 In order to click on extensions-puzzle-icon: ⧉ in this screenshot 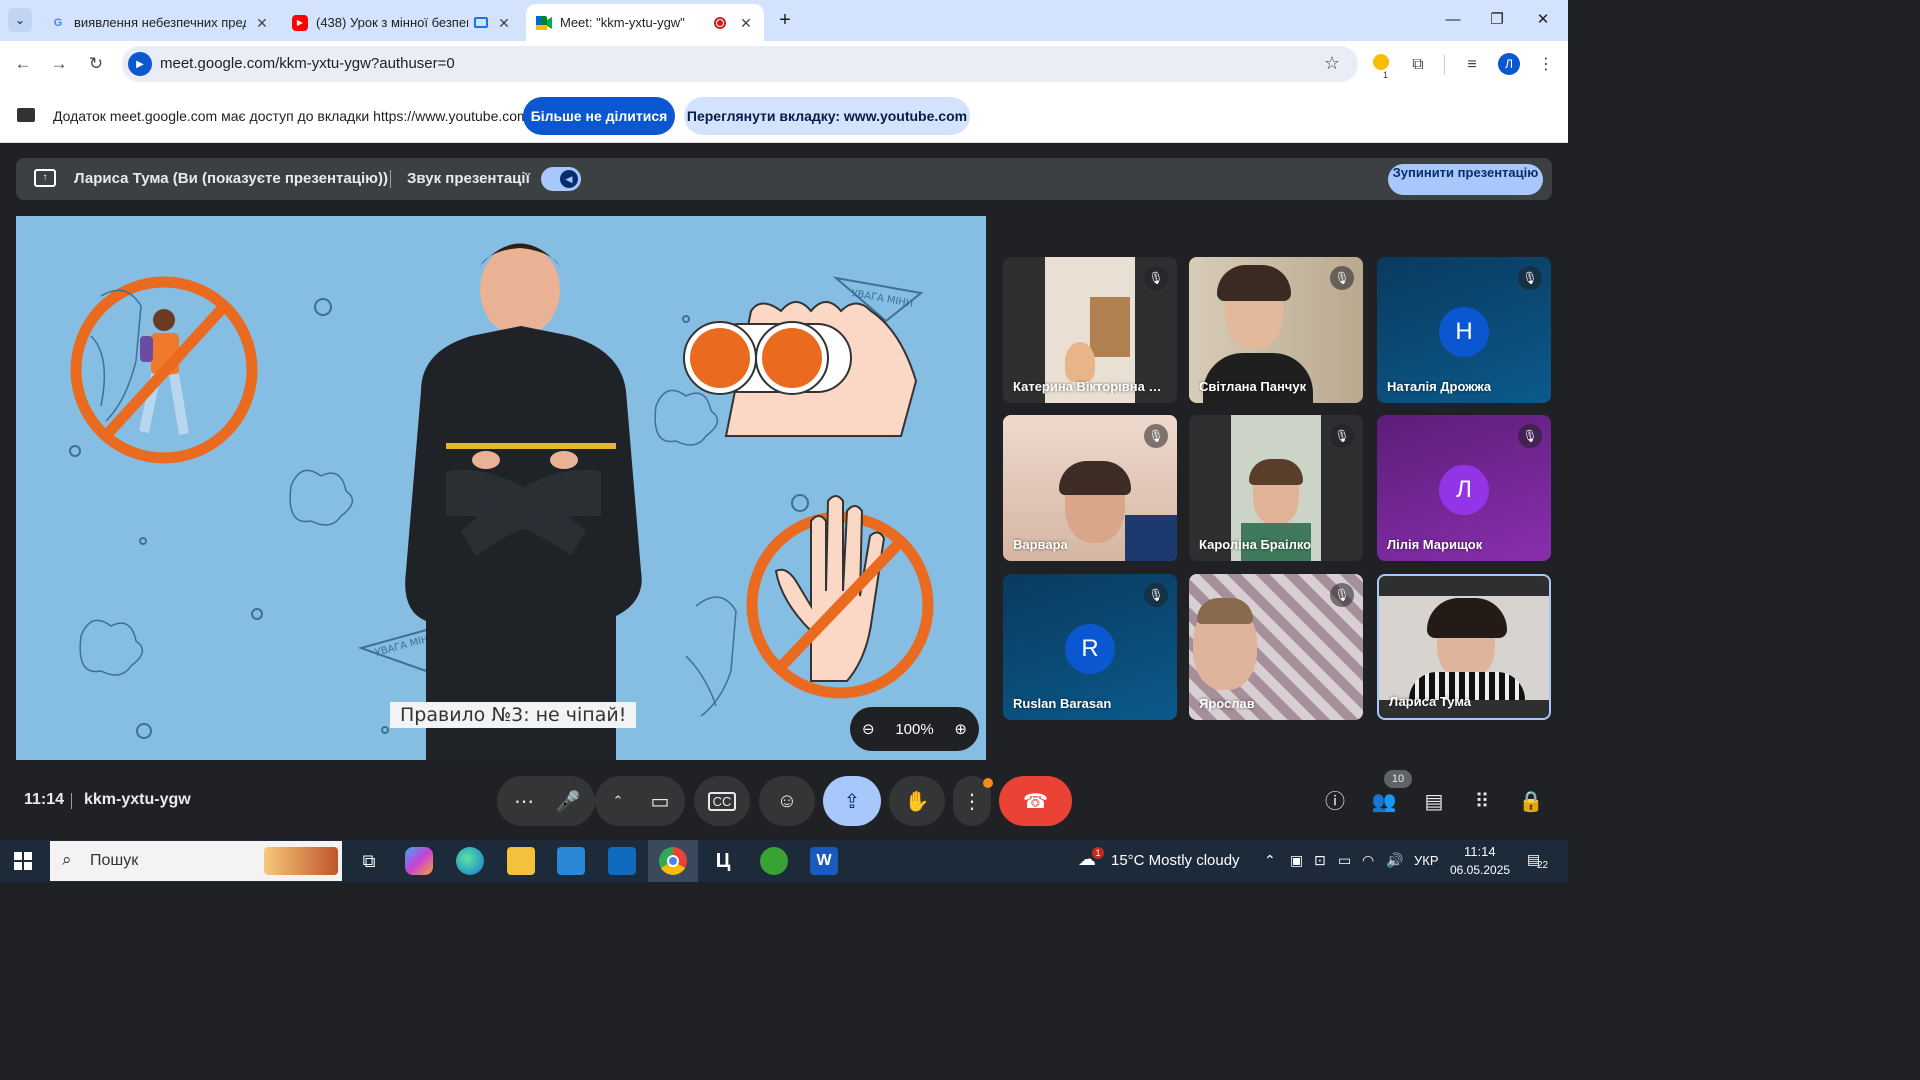, I will do `click(1418, 65)`.